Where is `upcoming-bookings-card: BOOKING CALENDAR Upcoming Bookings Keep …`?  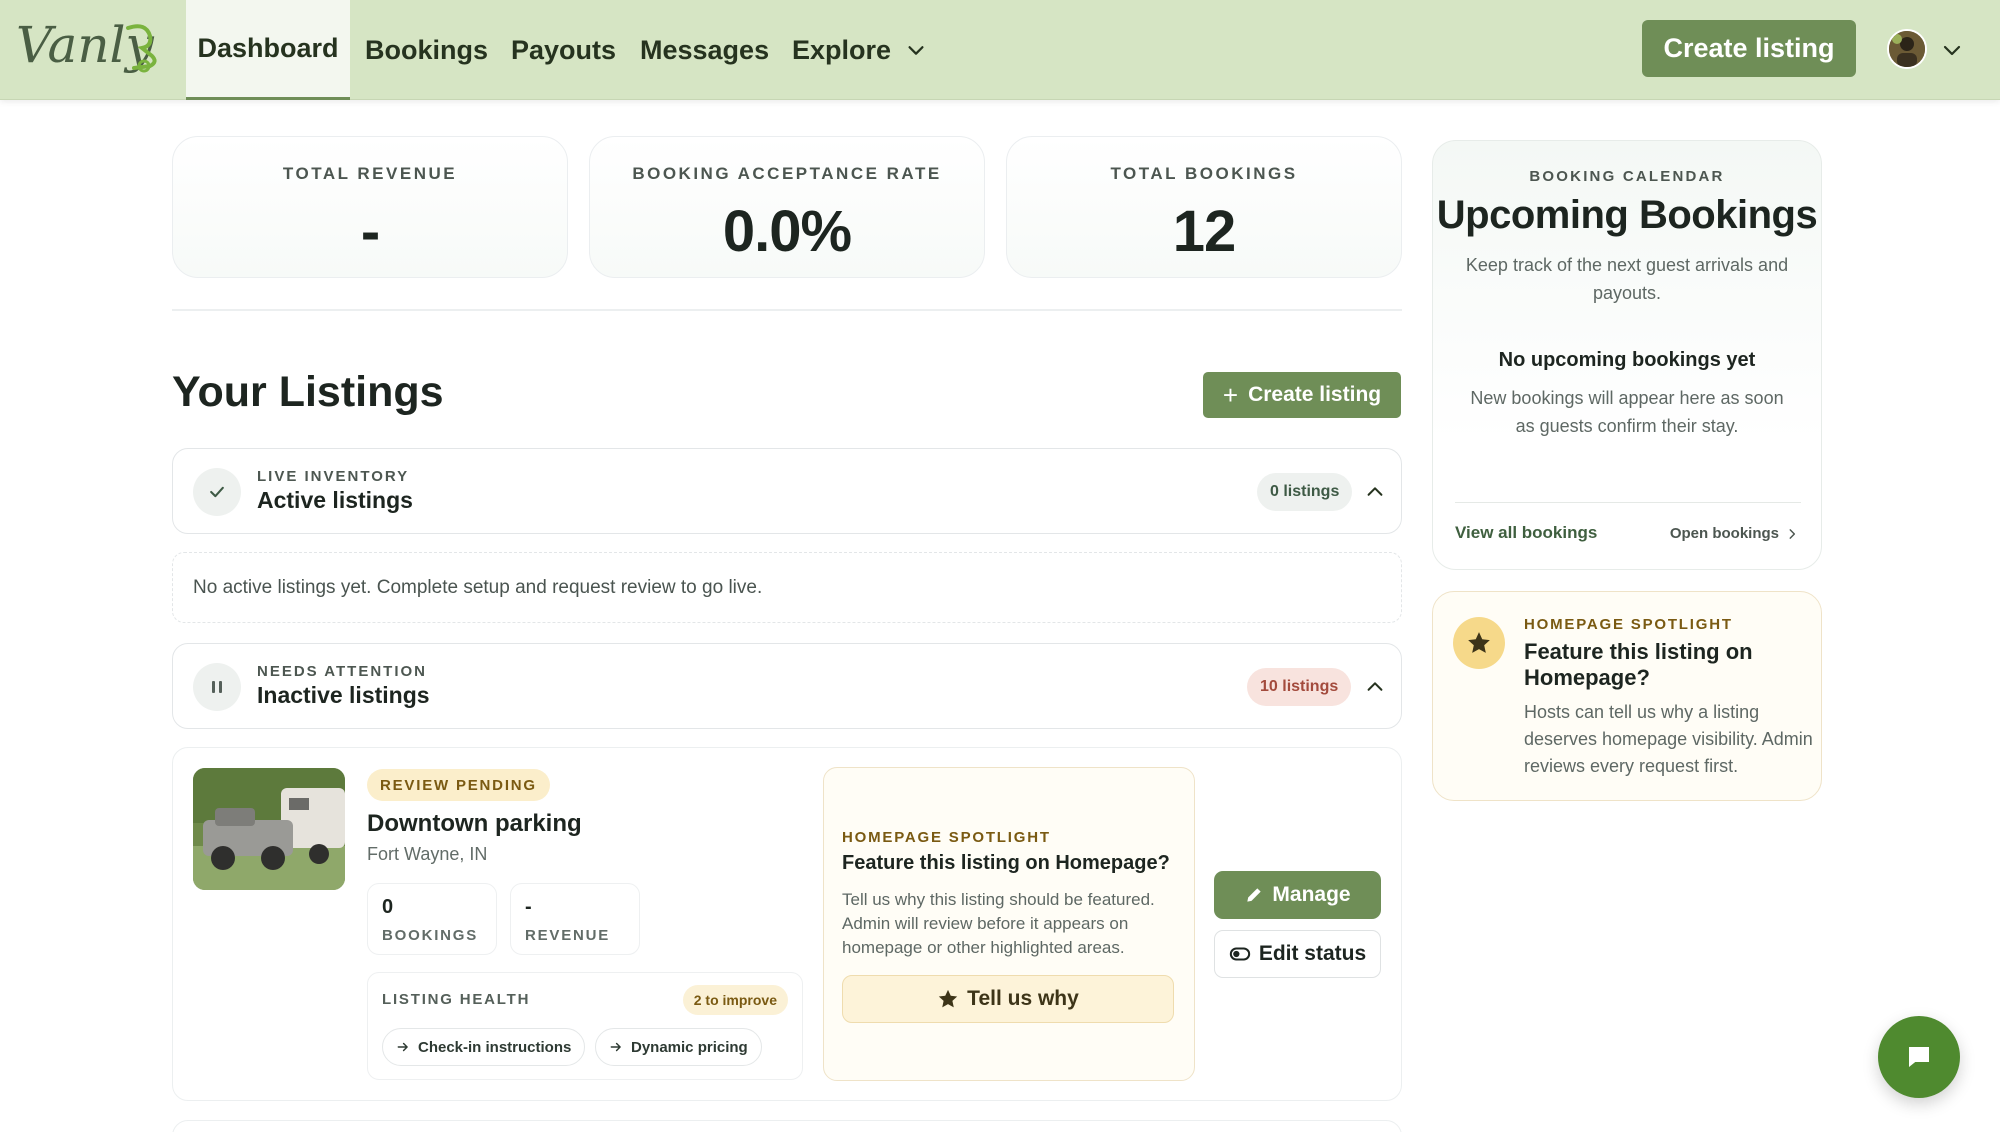
upcoming-bookings-card: BOOKING CALENDAR Upcoming Bookings Keep … is located at coordinates (1627, 355).